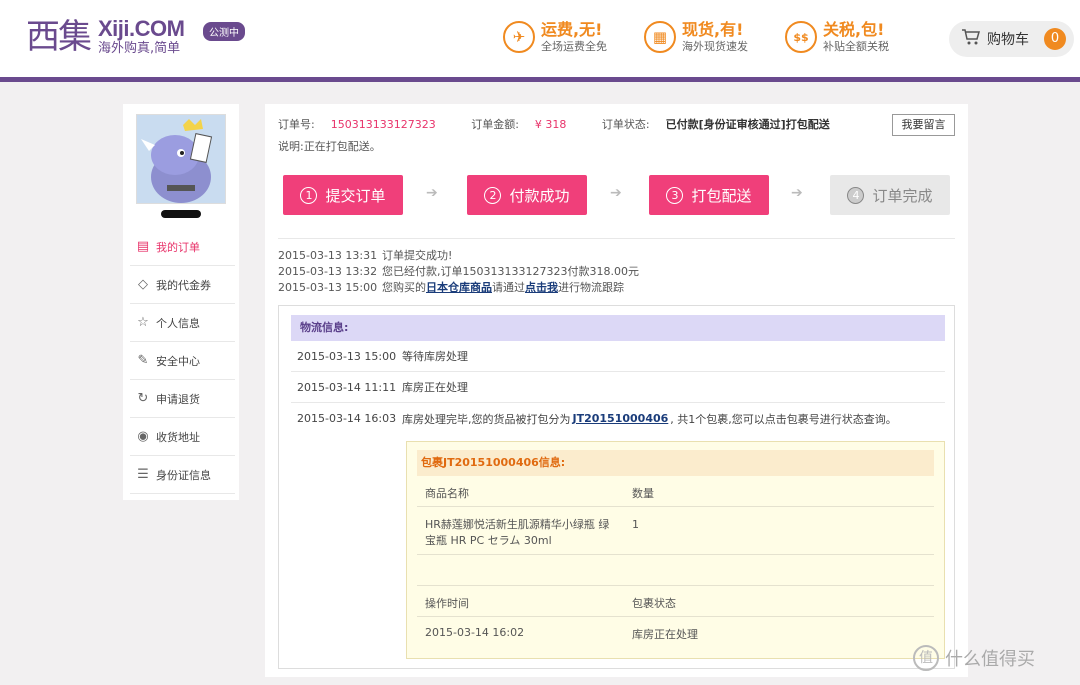  Describe the element at coordinates (143, 360) in the screenshot. I see `edit-icon: ✎` at that location.